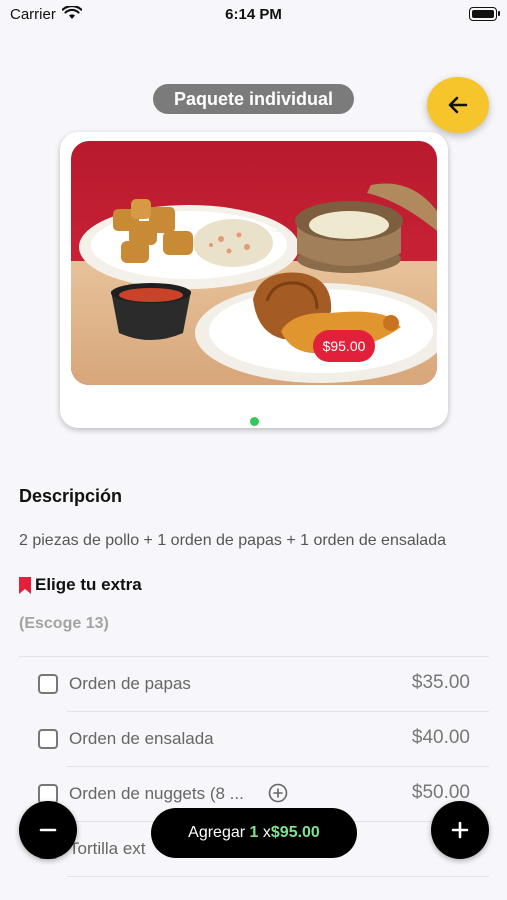  I want to click on extras-header: Elige tu extra, so click(80, 585).